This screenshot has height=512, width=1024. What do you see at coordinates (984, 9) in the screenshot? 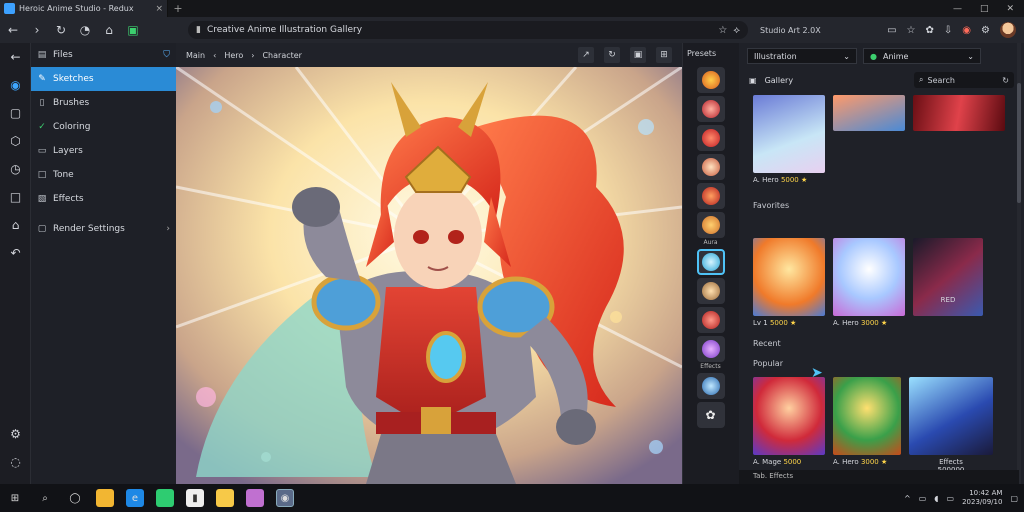
I see `maximize-button: □` at bounding box center [984, 9].